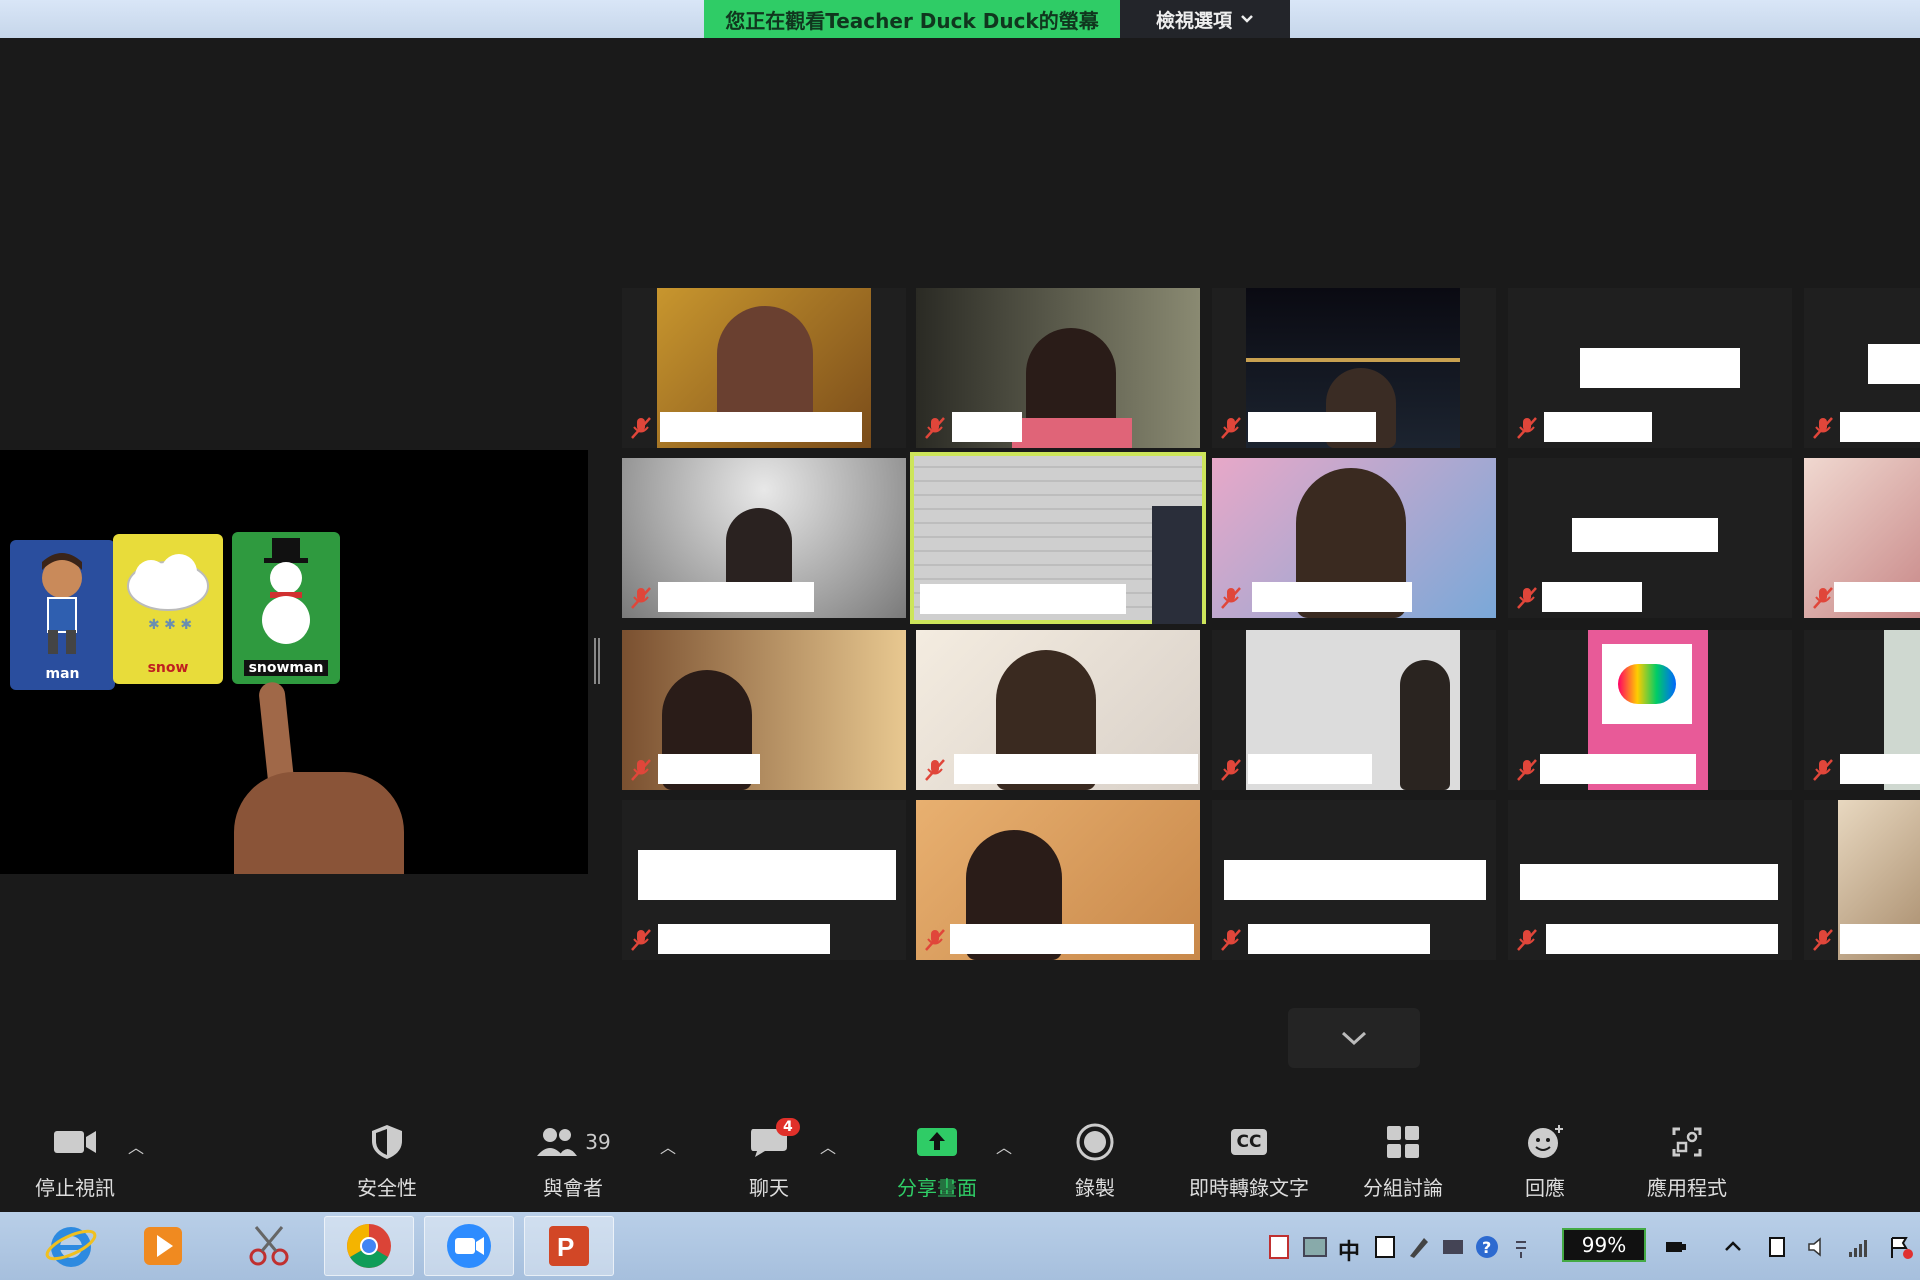  What do you see at coordinates (387, 1142) in the screenshot?
I see `shield-icon` at bounding box center [387, 1142].